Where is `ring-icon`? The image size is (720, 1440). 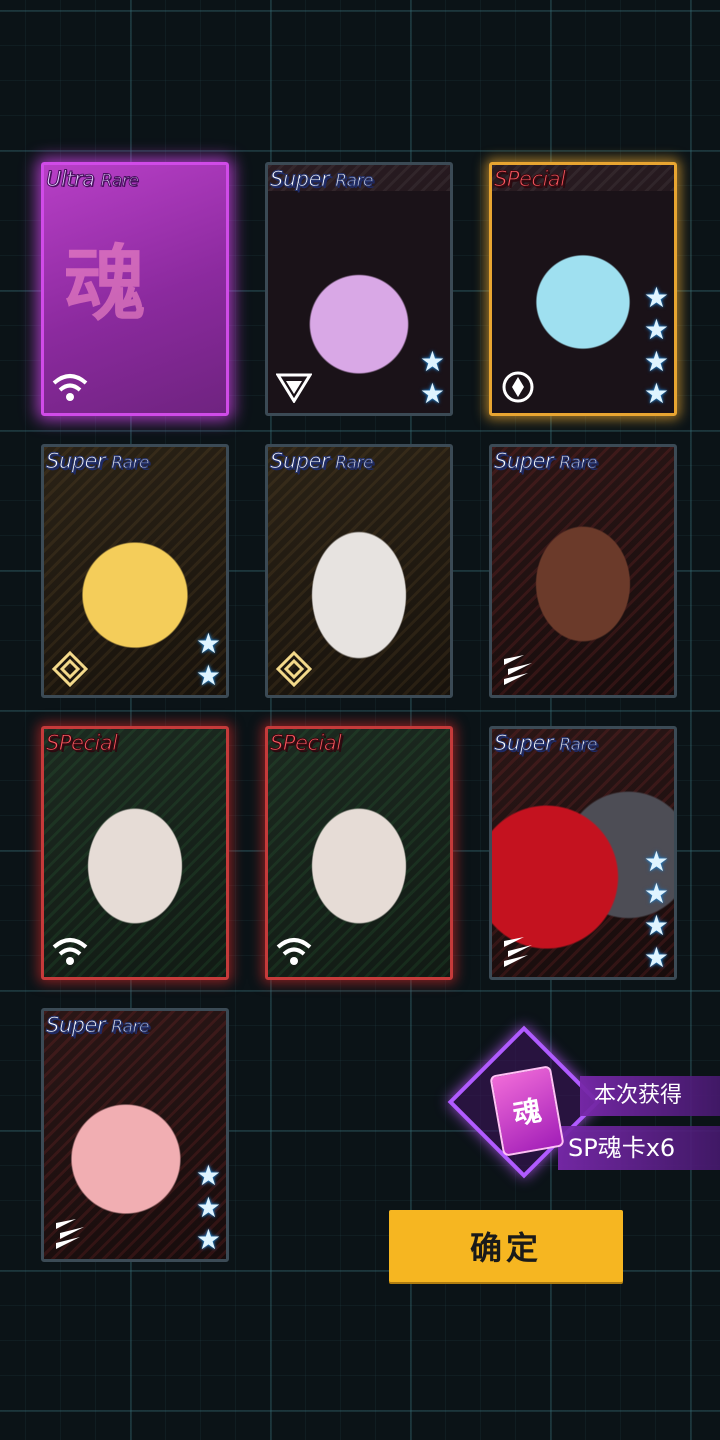
ring-icon is located at coordinates (518, 387).